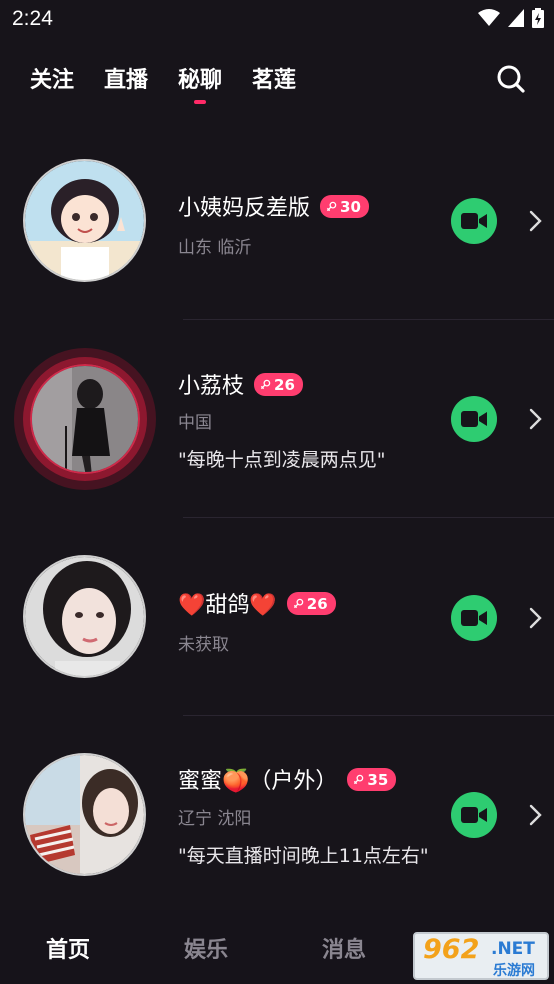 Image resolution: width=554 pixels, height=984 pixels. Describe the element at coordinates (200, 78) in the screenshot. I see `tab-private-chat: 秘聊` at that location.